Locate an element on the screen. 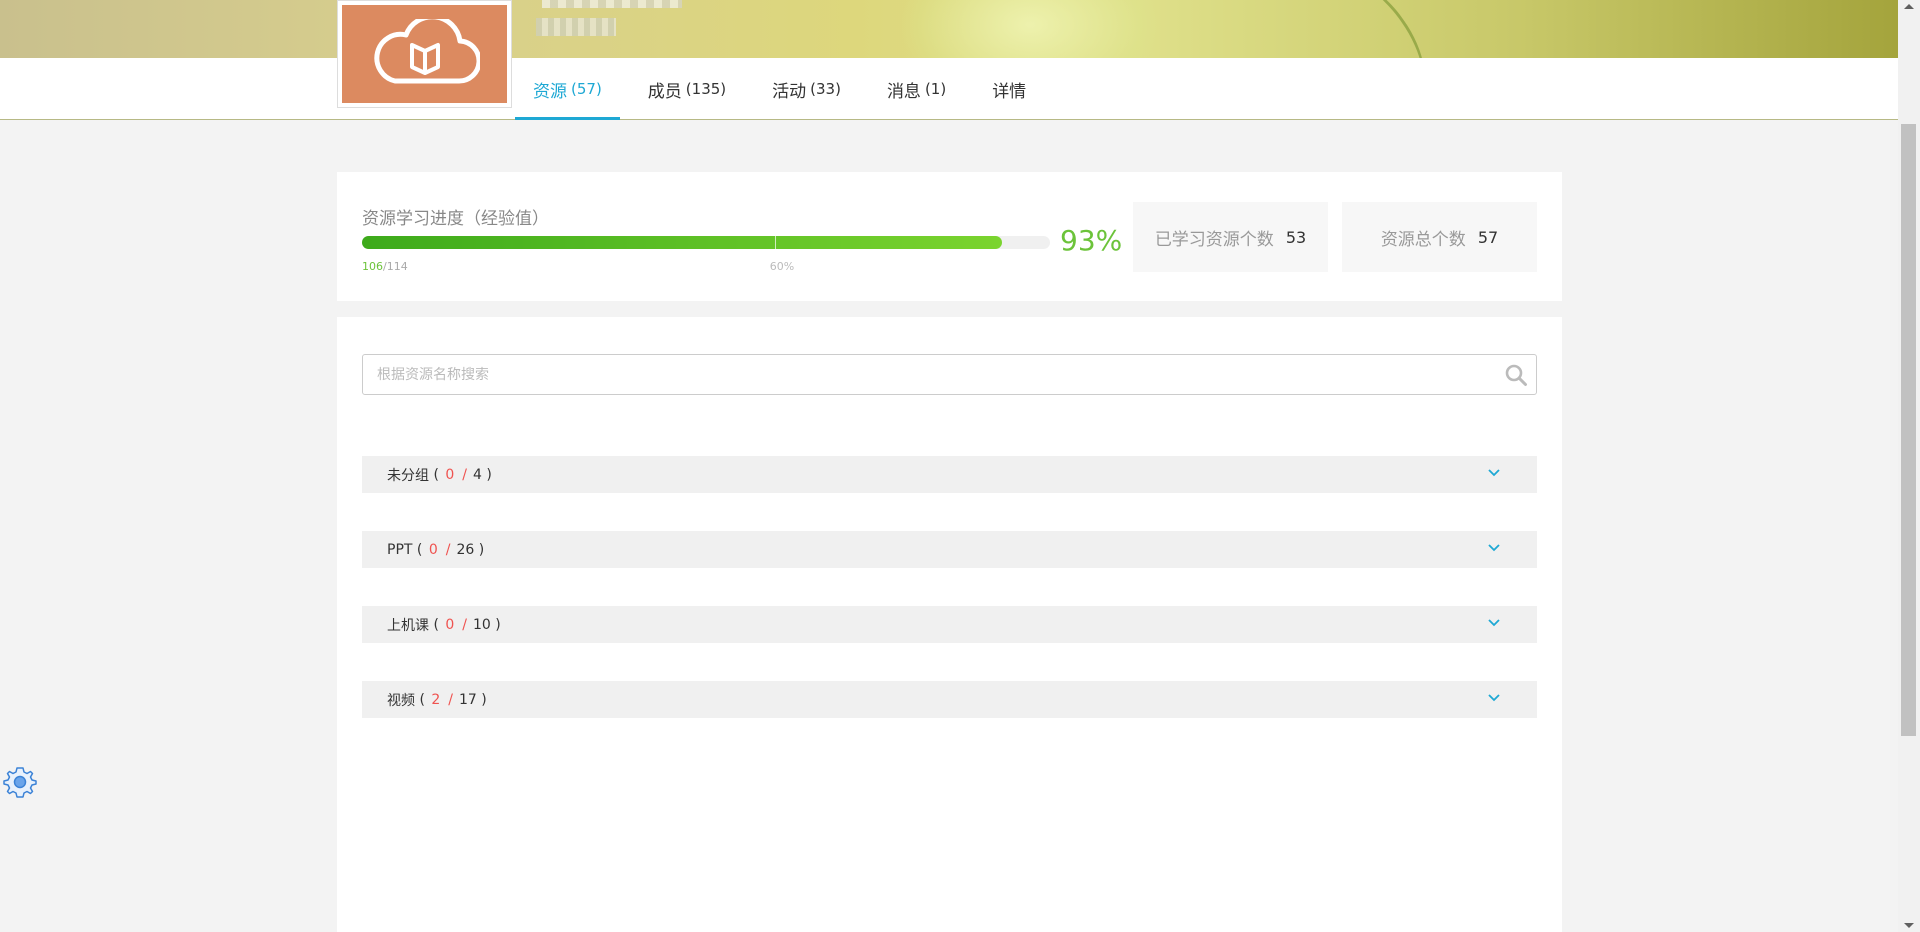  tab-resources: 资源 (57) is located at coordinates (567, 89).